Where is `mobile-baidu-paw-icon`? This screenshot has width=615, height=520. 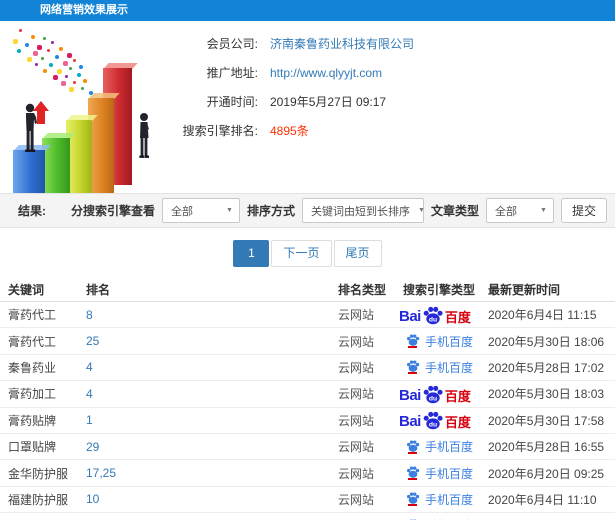
mobile-baidu-paw-icon is located at coordinates (413, 499).